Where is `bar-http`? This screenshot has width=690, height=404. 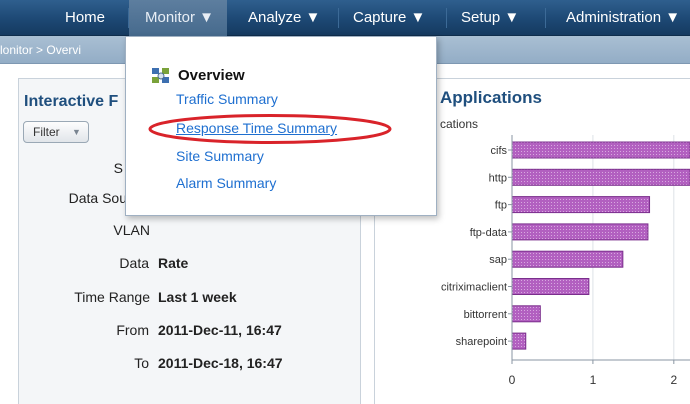 bar-http is located at coordinates (600, 177).